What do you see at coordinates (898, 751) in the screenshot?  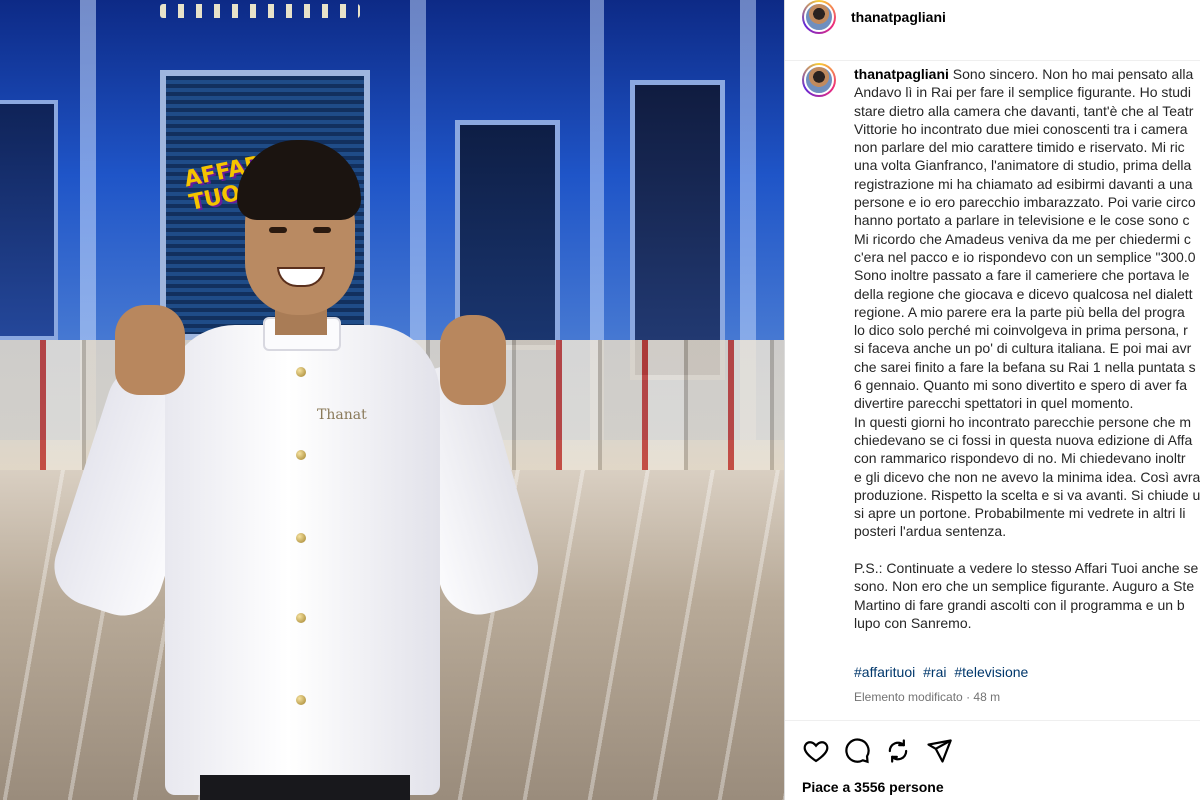 I see `repost-icon` at bounding box center [898, 751].